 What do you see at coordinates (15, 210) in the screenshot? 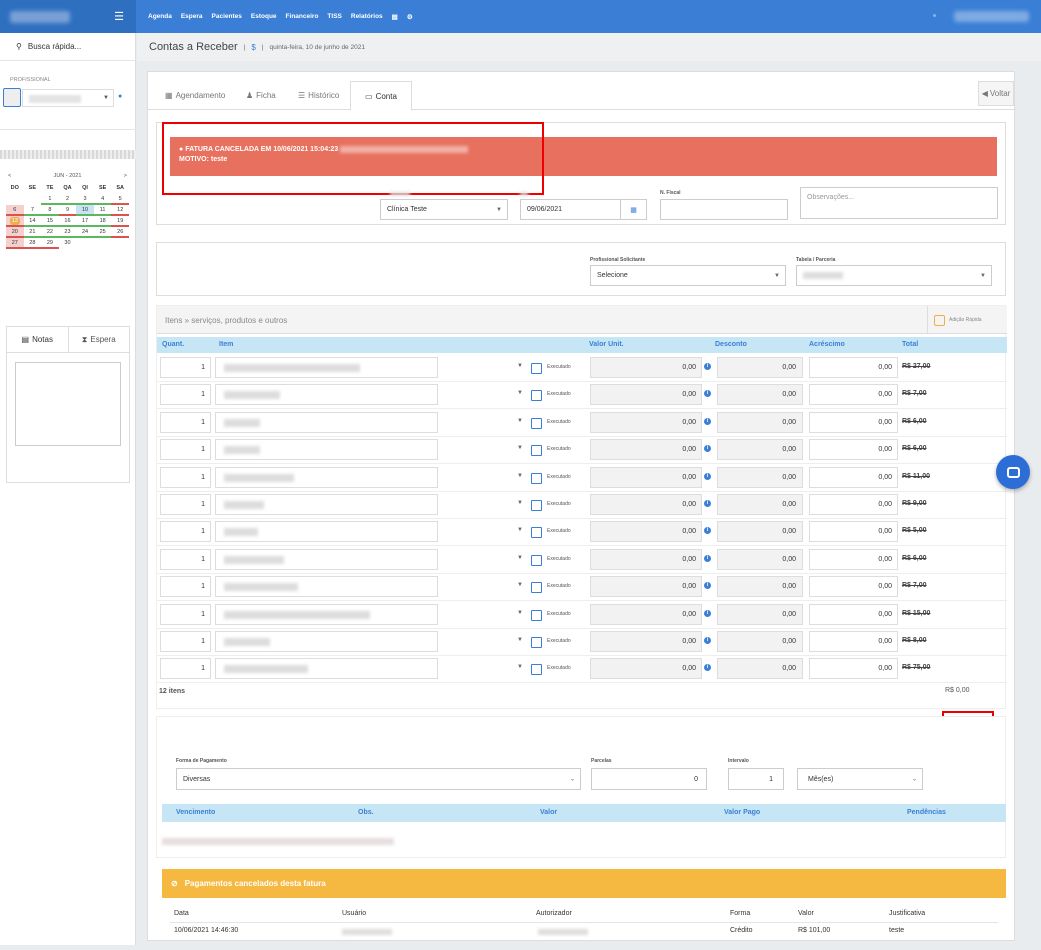
I see `calendar-day: 6` at bounding box center [15, 210].